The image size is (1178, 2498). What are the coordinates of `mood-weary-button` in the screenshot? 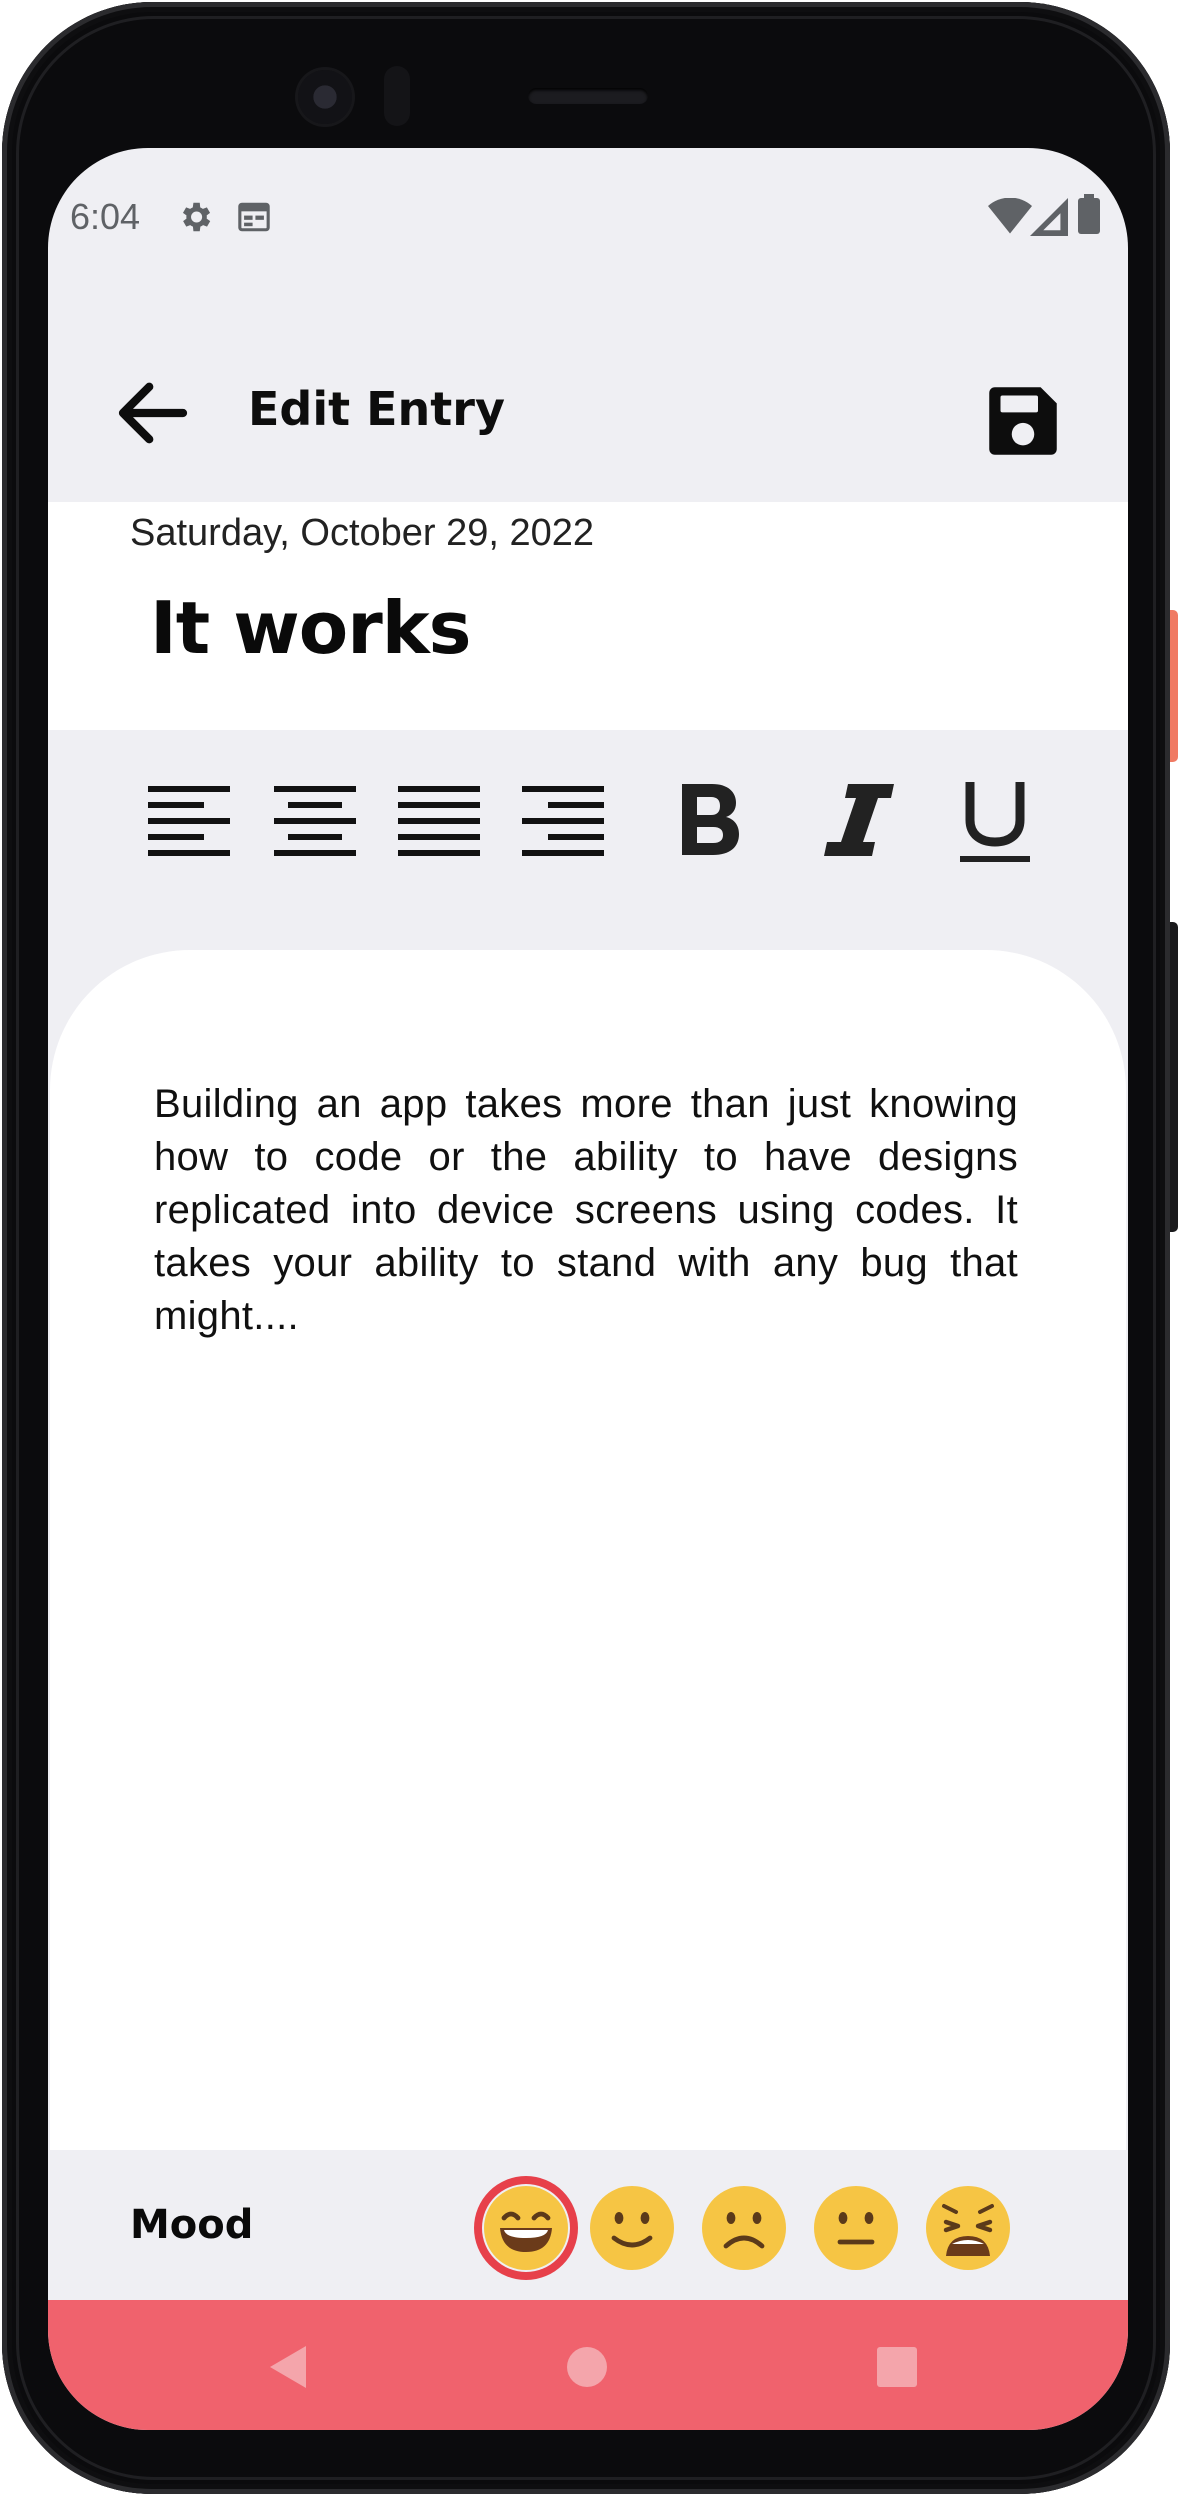 It's located at (968, 2228).